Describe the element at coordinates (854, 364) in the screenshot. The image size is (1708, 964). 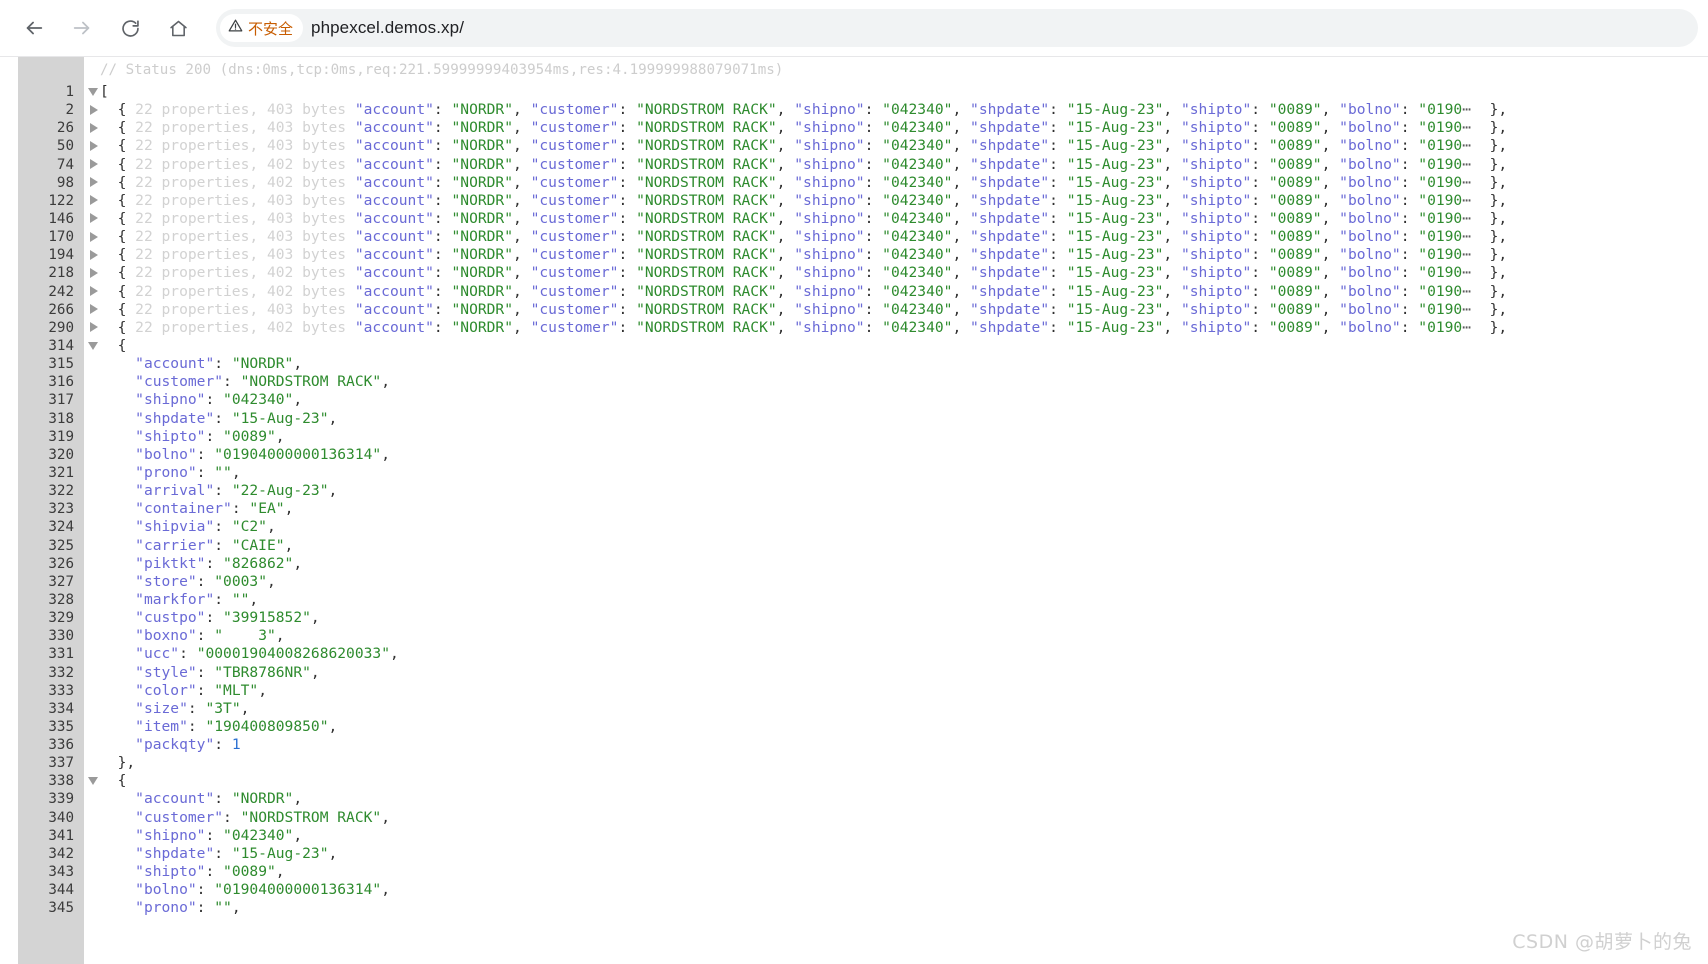
I see `json-property-row: 315 "account": "NORDR",` at that location.